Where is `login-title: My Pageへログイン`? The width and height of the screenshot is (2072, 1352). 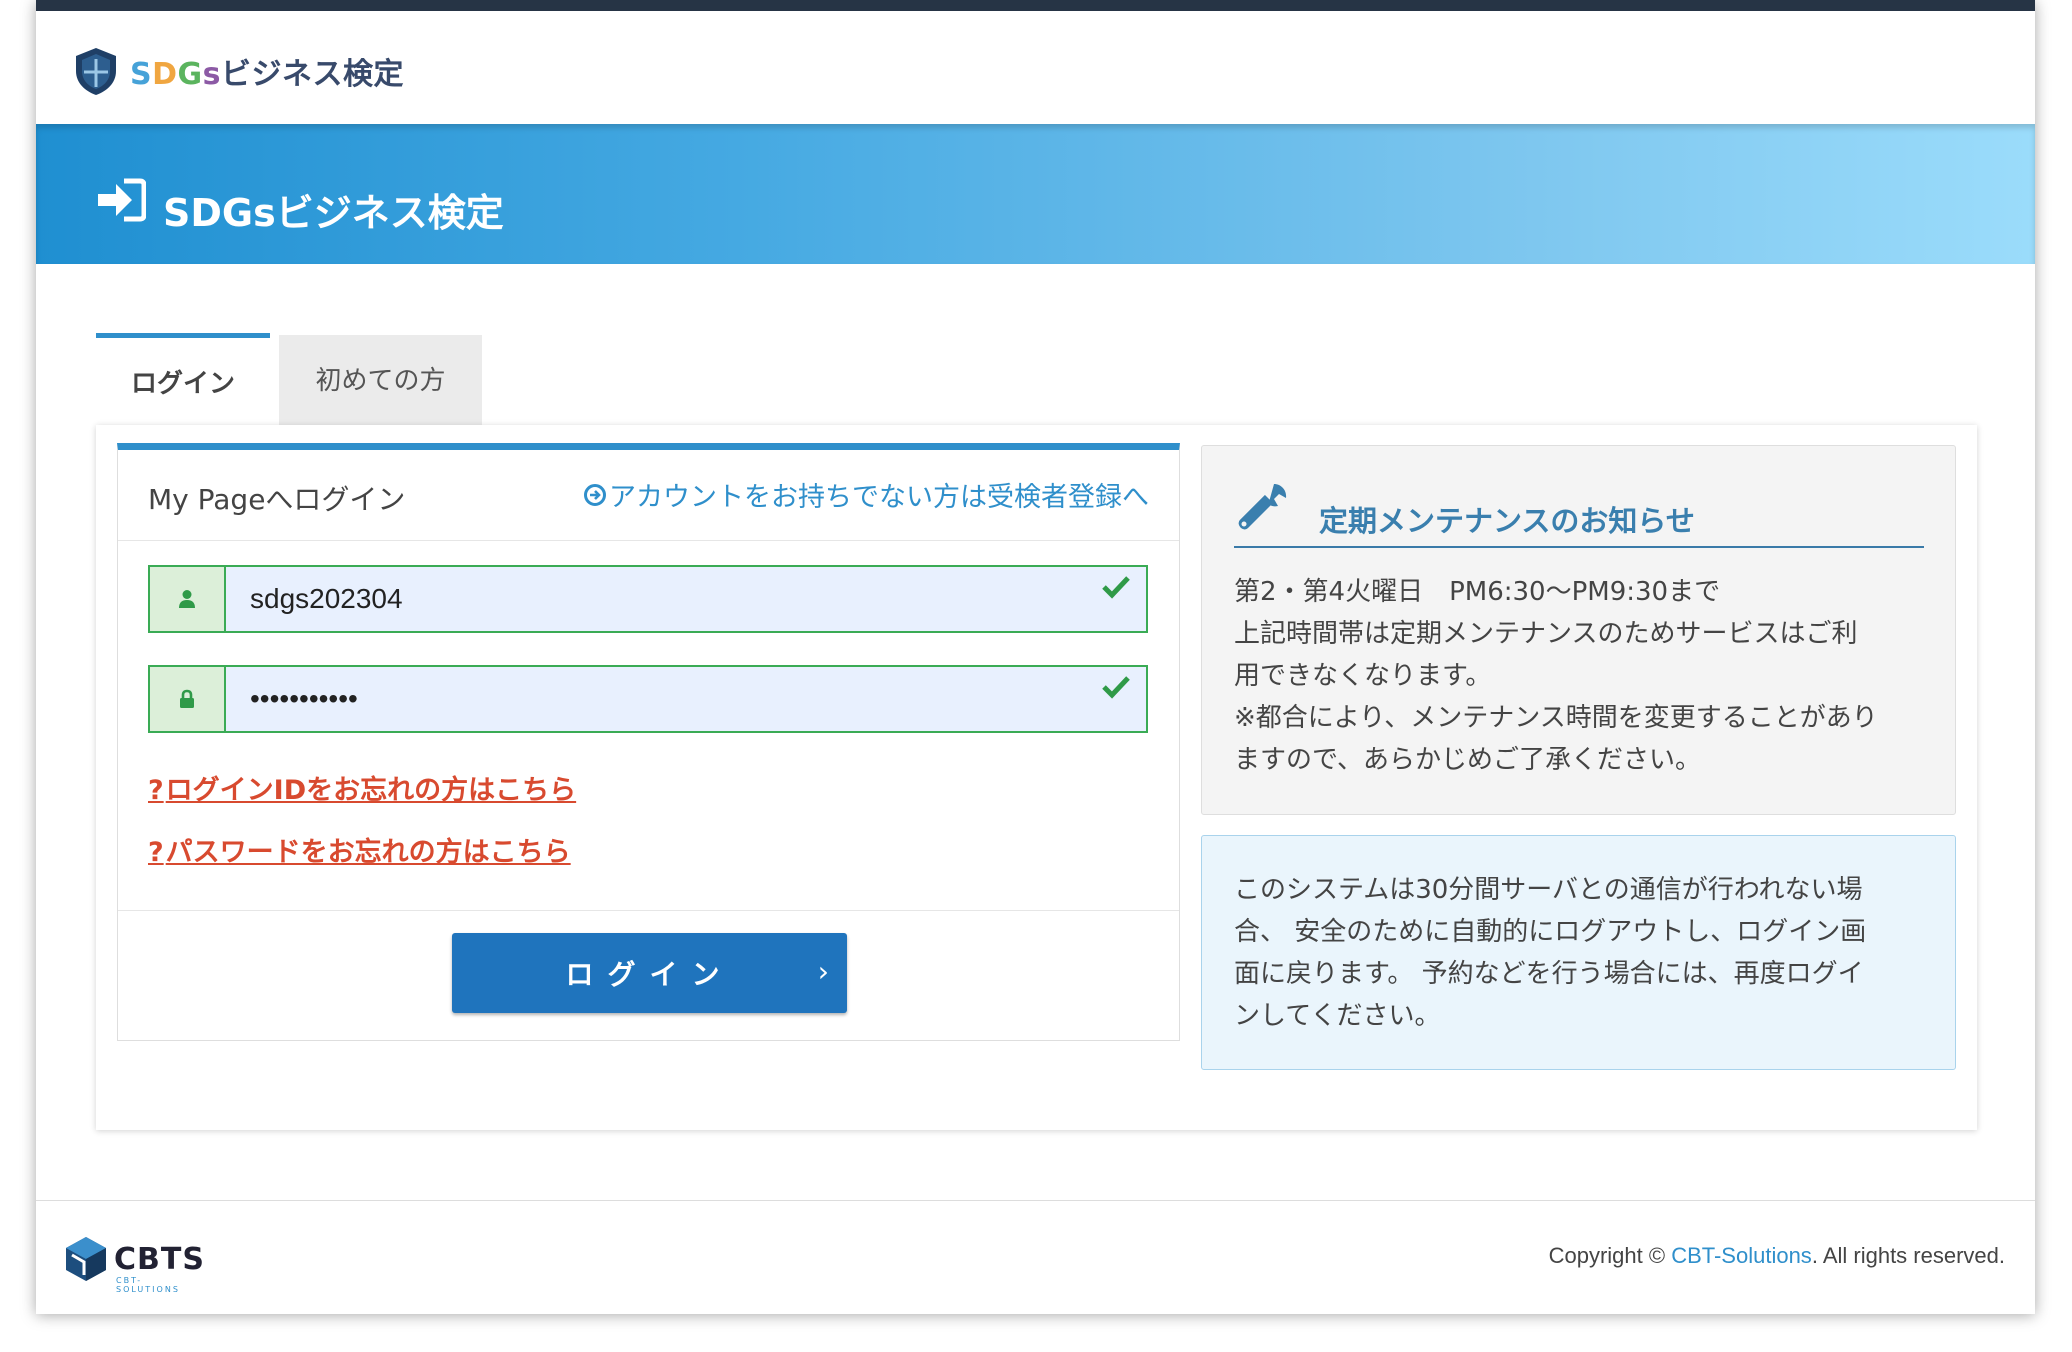 login-title: My Pageへログイン is located at coordinates (277, 499).